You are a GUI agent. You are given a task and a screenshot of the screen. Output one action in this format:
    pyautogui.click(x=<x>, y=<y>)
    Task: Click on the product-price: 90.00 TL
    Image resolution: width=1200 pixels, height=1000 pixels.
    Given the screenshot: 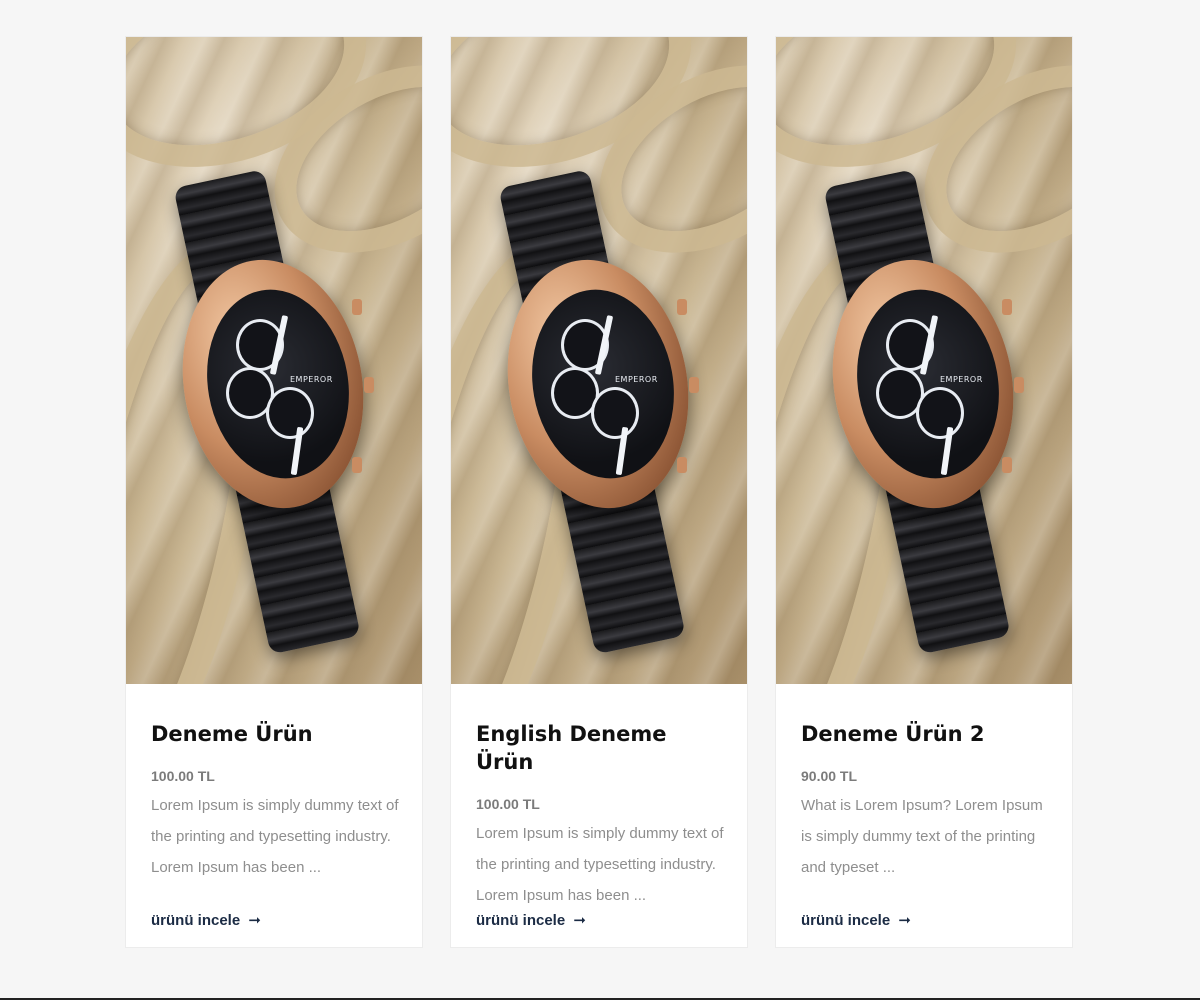 What is the action you would take?
    pyautogui.click(x=829, y=776)
    